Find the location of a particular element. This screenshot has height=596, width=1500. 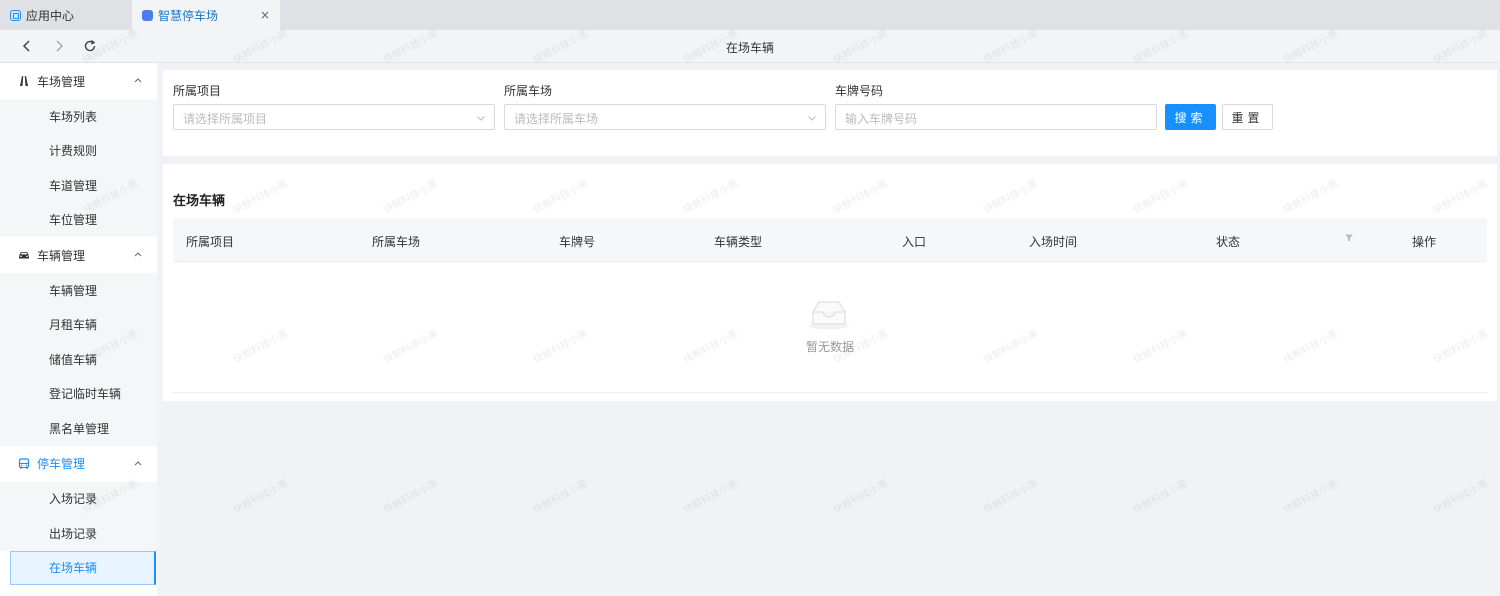

plate-input: 输入车牌号码 is located at coordinates (996, 117).